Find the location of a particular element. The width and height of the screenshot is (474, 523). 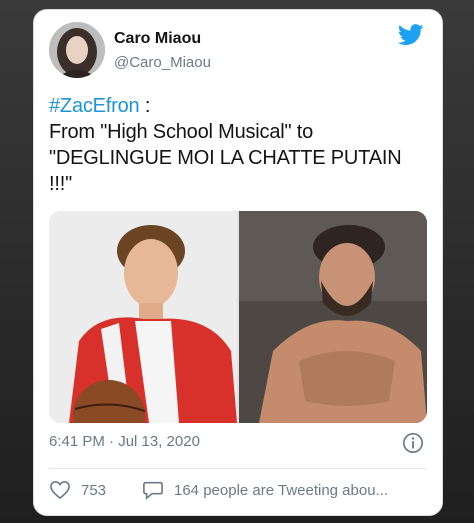

hashtag-suffix: : is located at coordinates (145, 106).